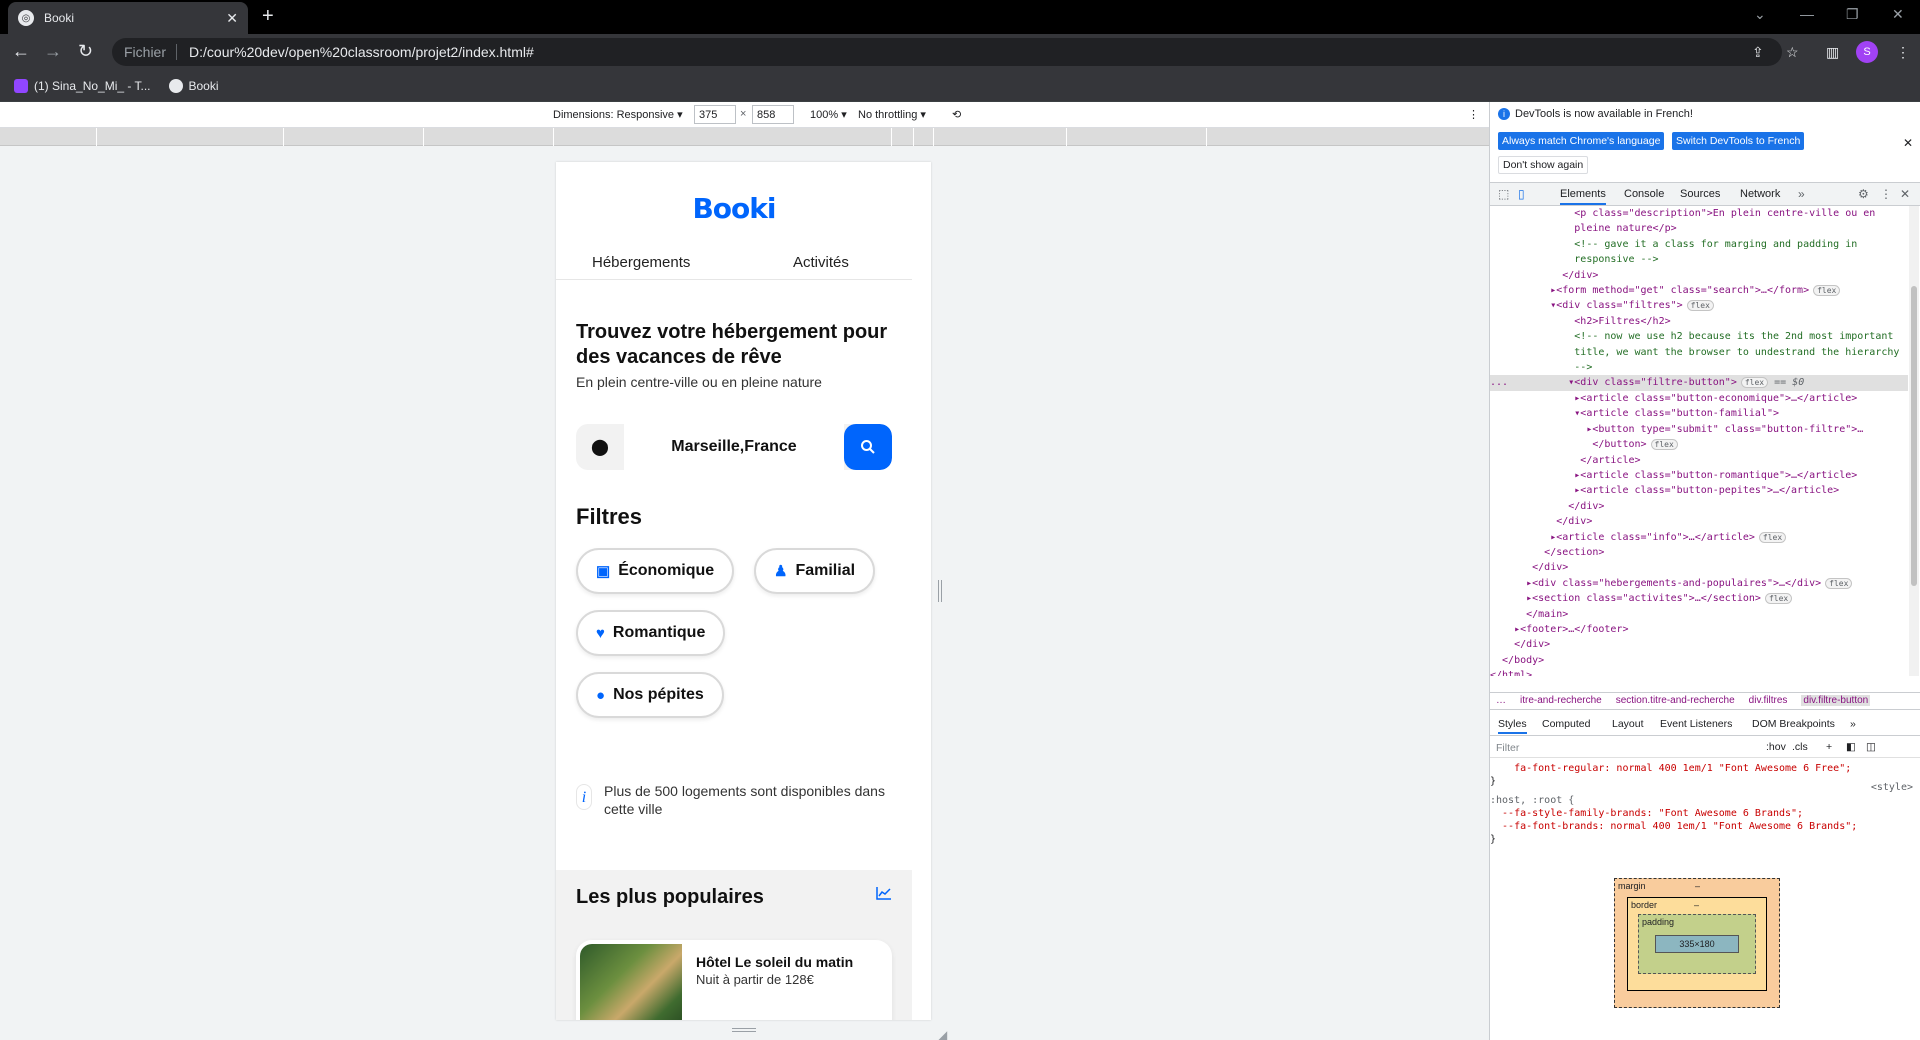  I want to click on resize-handle-bottom, so click(744, 1030).